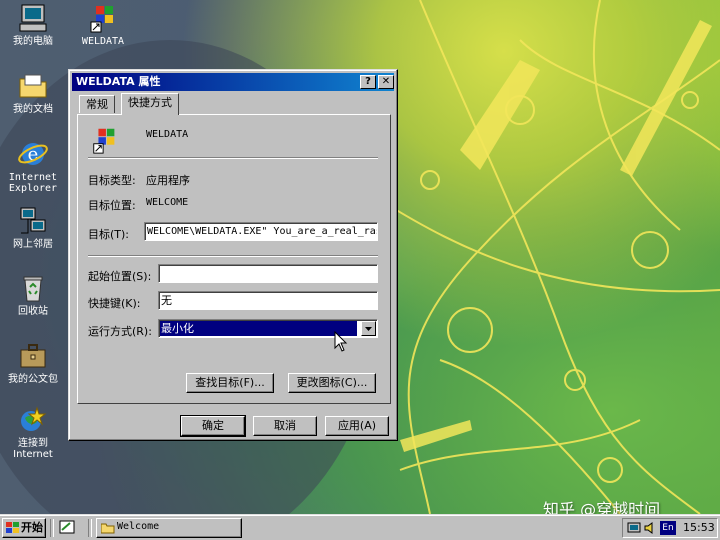 The height and width of the screenshot is (540, 720). I want to click on computer-icon, so click(33, 18).